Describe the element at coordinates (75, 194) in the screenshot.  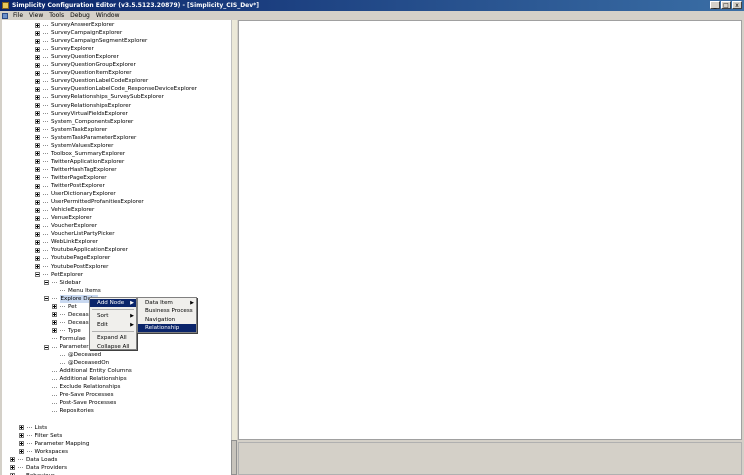
I see `tree-node: UserDictionaryExplorer` at that location.